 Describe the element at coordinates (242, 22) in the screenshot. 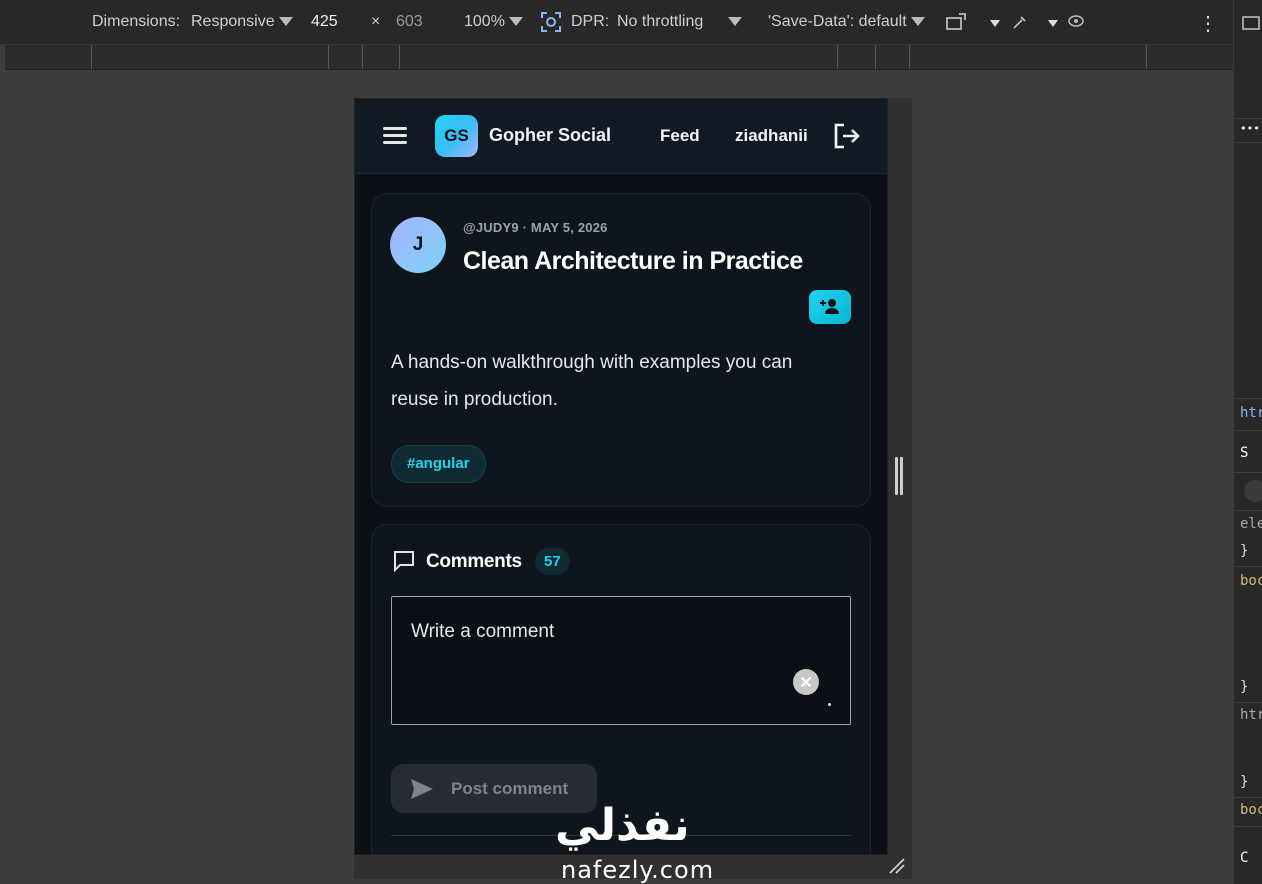

I see `dimensions-mode-select: Responsive` at that location.